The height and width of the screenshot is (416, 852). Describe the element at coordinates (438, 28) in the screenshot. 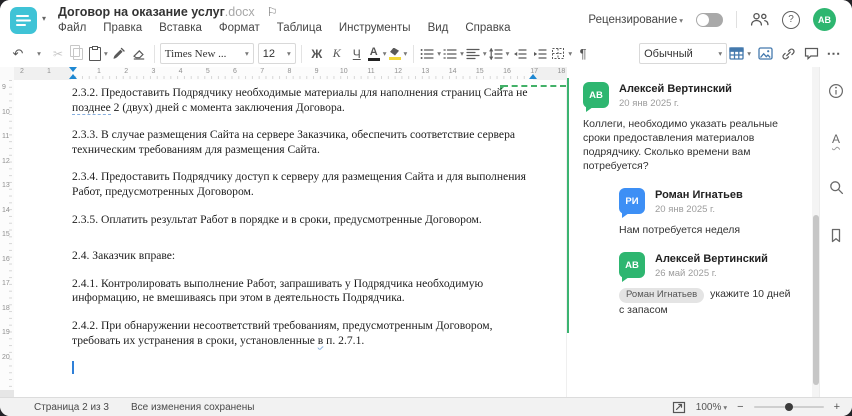

I see `menu-item-7: Вид` at that location.